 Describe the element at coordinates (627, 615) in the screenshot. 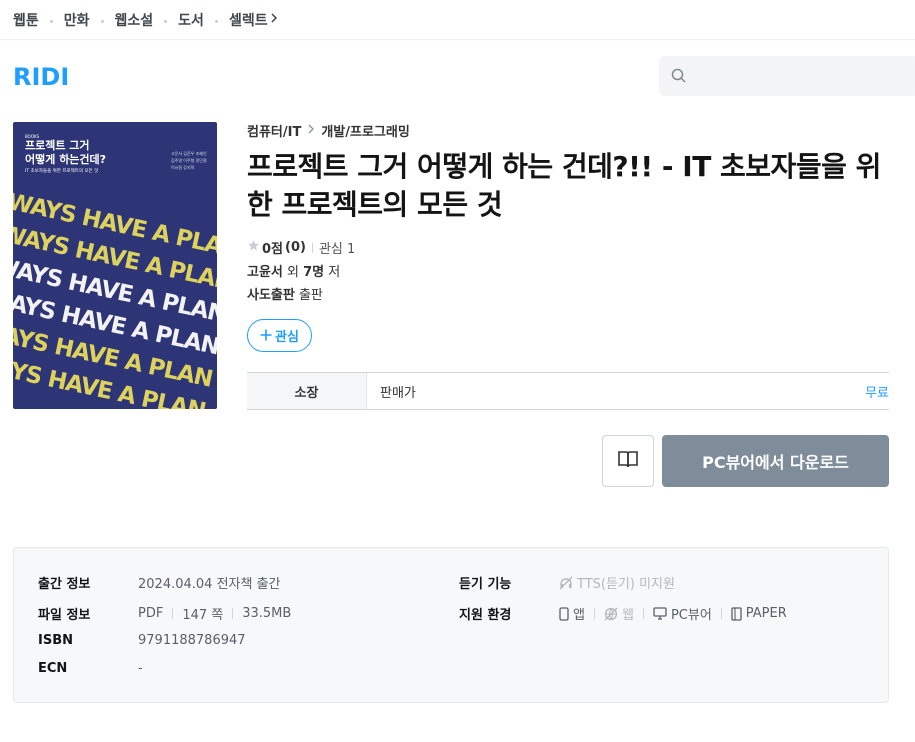

I see `env-web: 웹` at that location.